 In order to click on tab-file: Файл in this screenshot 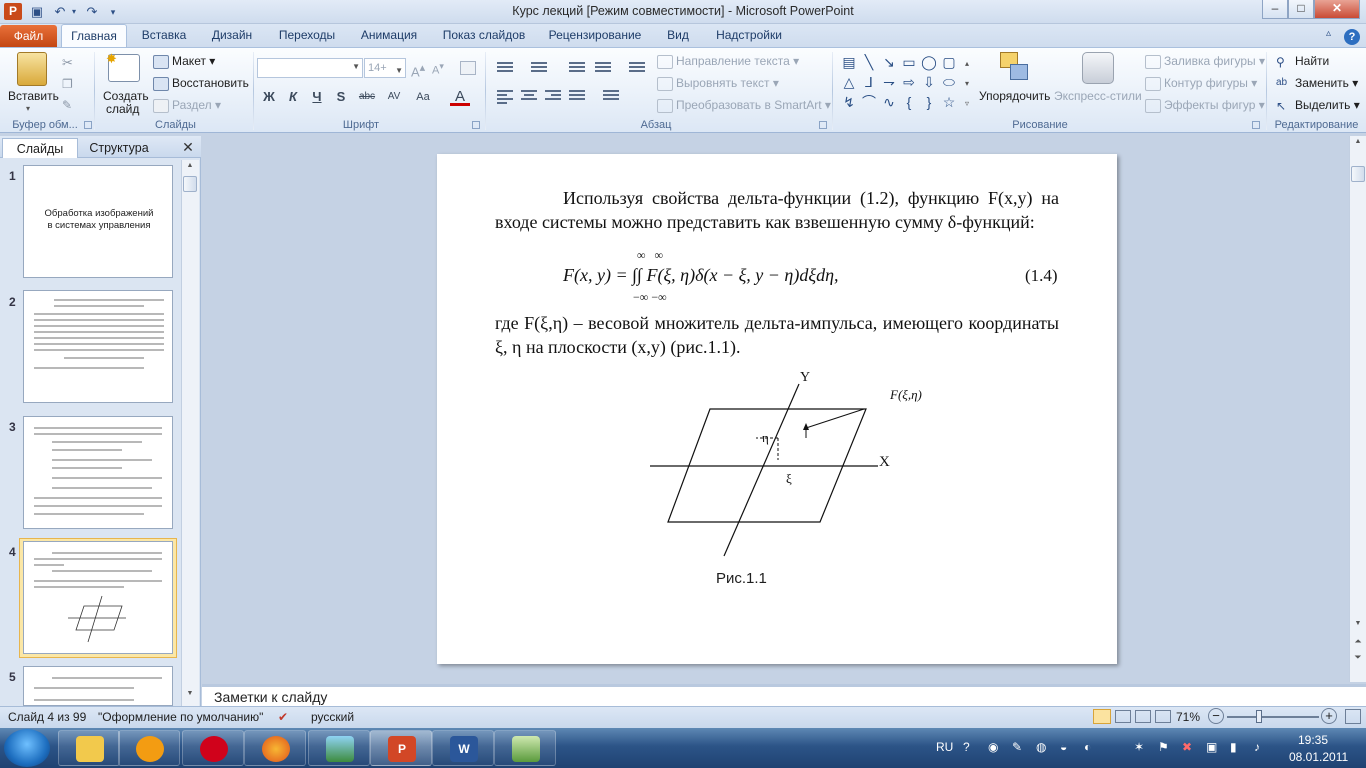, I will do `click(28, 36)`.